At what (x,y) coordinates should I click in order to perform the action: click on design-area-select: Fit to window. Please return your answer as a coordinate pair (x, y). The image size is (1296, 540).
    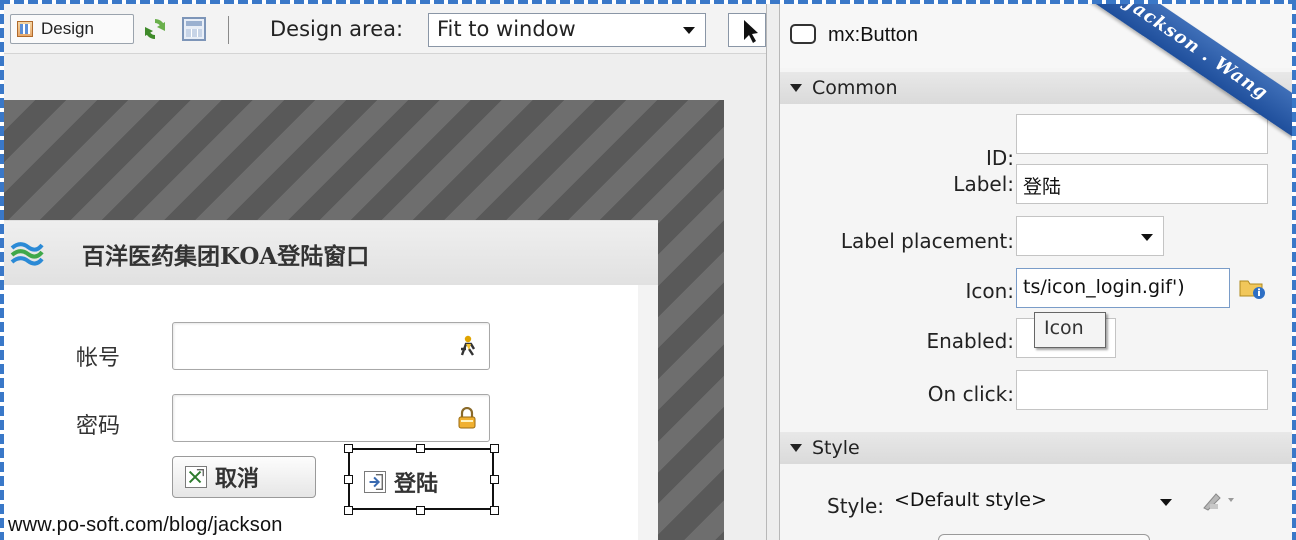
    Looking at the image, I should click on (567, 30).